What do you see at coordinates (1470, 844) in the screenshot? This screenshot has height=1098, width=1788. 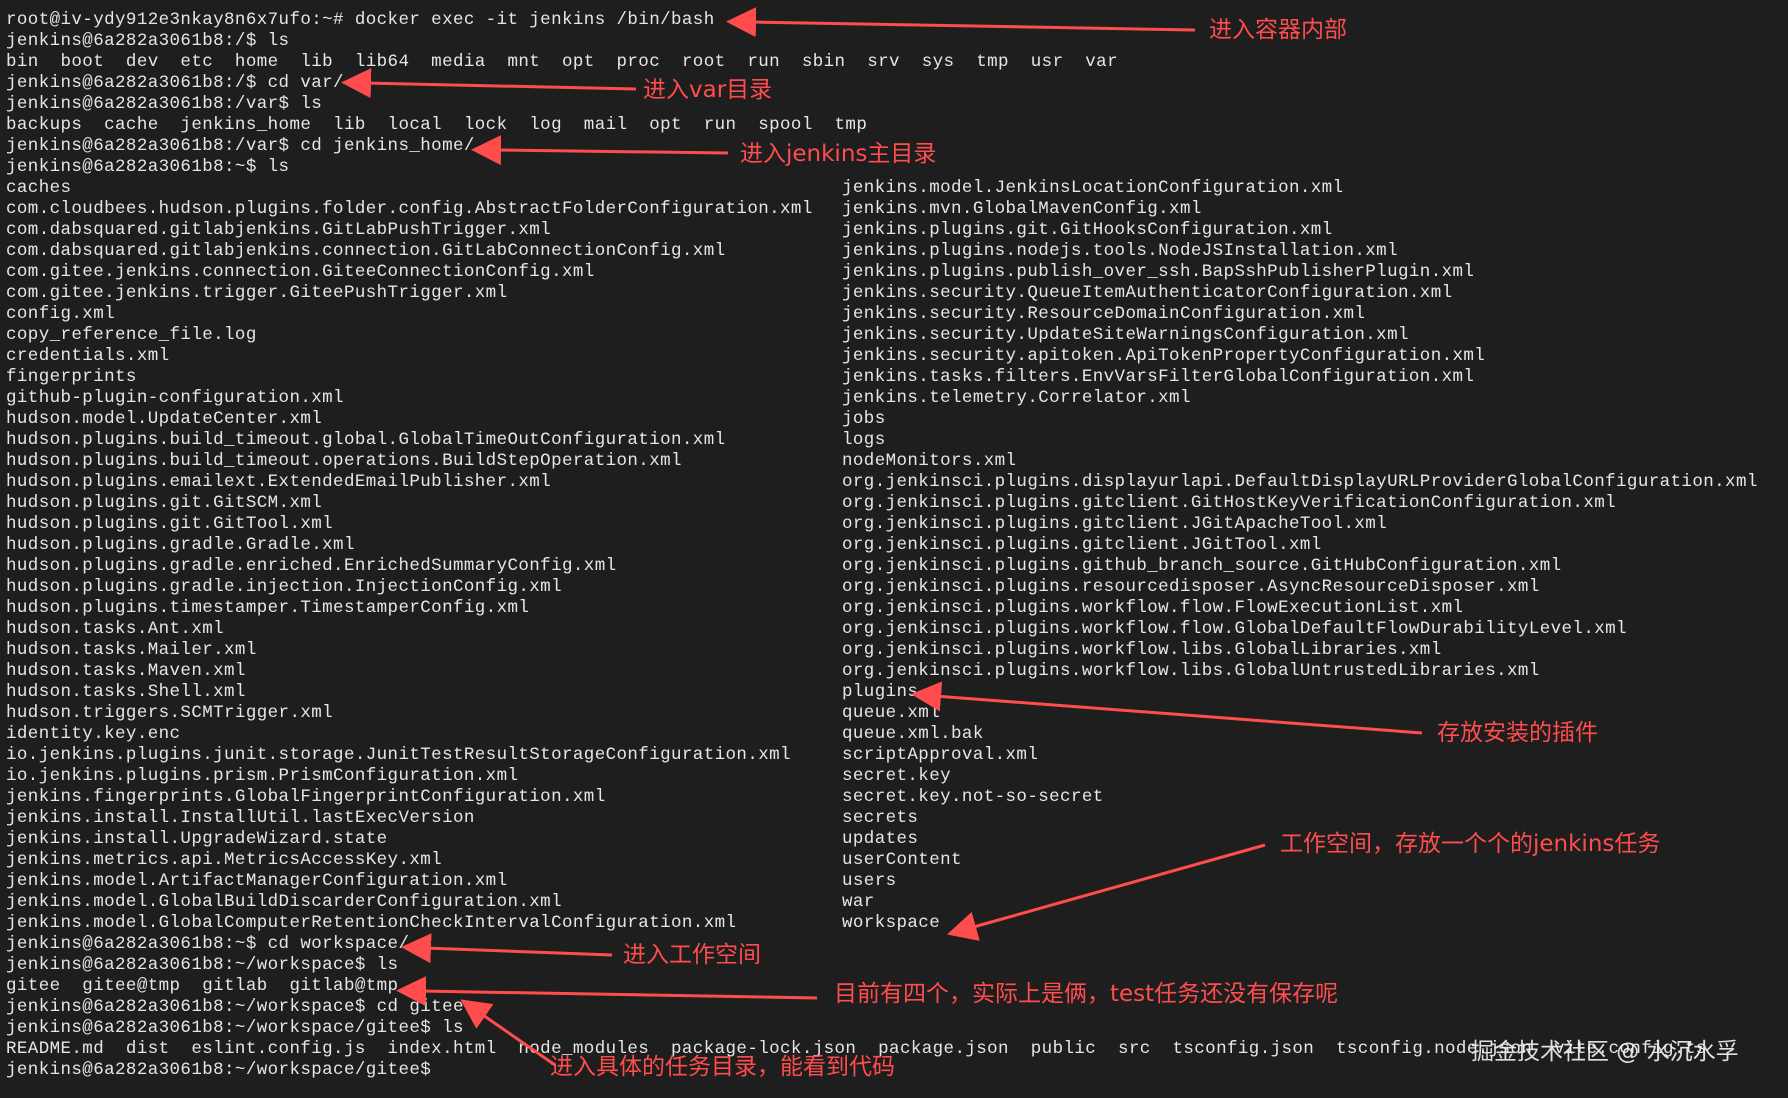 I see `annotation-workspace: 工作空间，存放一个个的jenkins任务` at bounding box center [1470, 844].